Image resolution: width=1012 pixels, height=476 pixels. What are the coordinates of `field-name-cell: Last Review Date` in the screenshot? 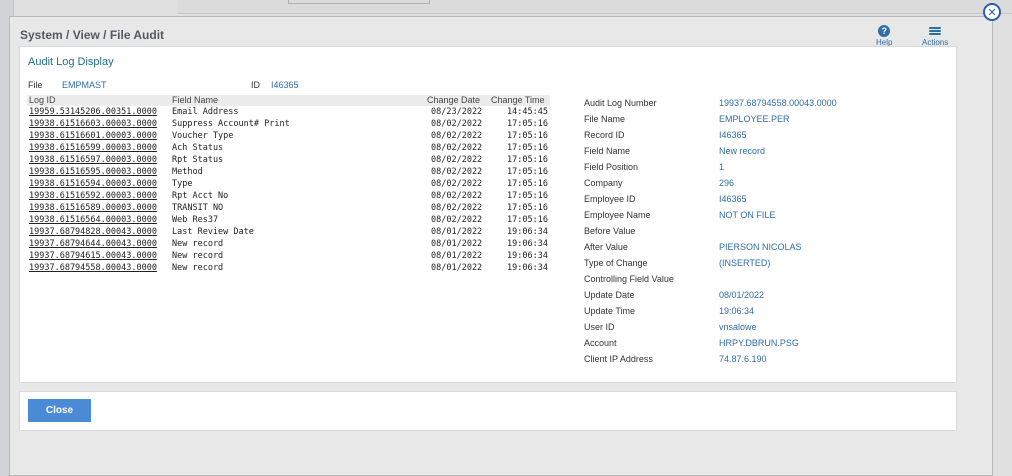 It's located at (213, 232).